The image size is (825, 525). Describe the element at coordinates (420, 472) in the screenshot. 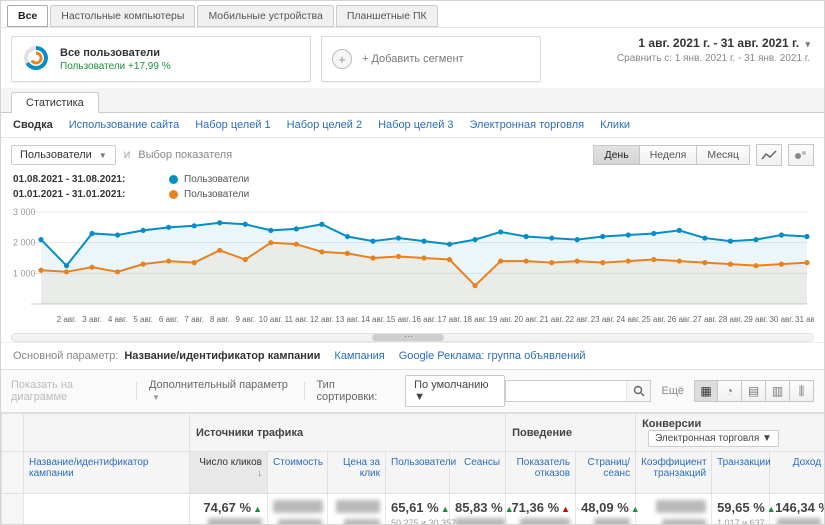

I see `column-header-users: Пользователи` at that location.